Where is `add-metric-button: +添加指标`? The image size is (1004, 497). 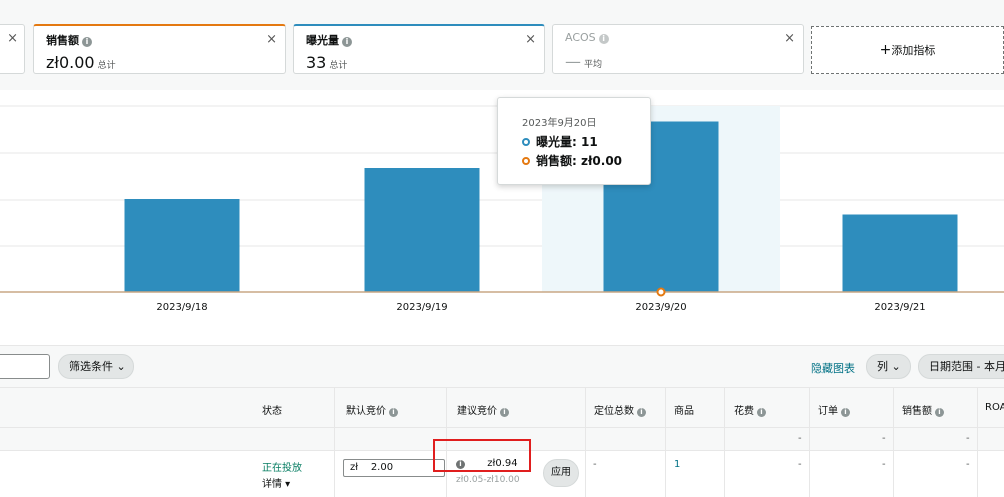
add-metric-button: +添加指标 is located at coordinates (907, 50).